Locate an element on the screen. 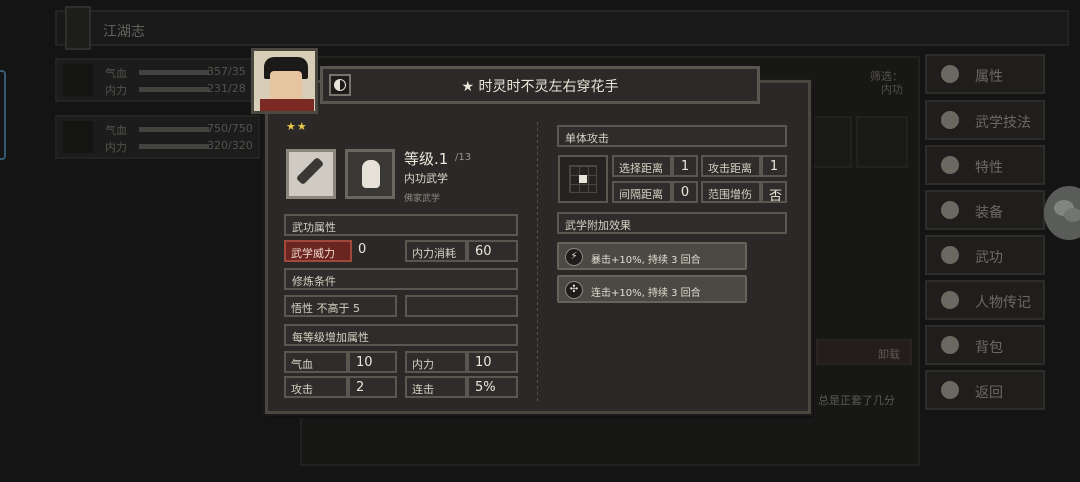  monk-skill-icon is located at coordinates (370, 174).